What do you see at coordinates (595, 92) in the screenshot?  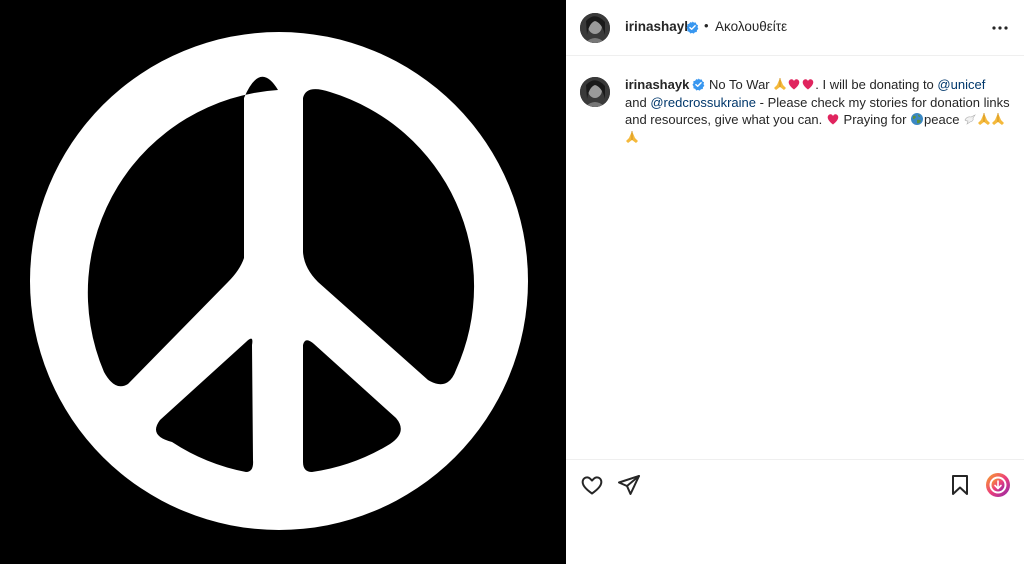 I see `caption-avatar` at bounding box center [595, 92].